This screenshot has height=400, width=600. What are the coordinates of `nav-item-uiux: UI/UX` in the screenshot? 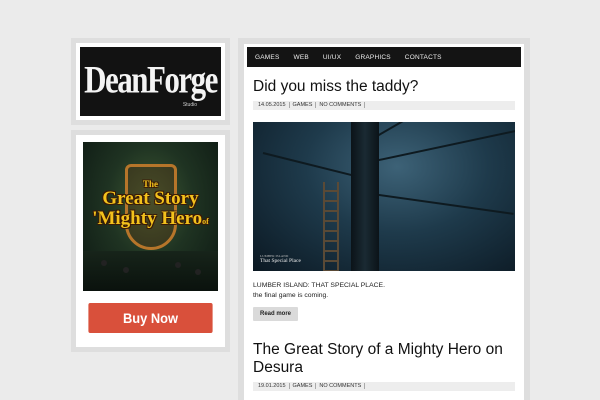 It's located at (332, 57).